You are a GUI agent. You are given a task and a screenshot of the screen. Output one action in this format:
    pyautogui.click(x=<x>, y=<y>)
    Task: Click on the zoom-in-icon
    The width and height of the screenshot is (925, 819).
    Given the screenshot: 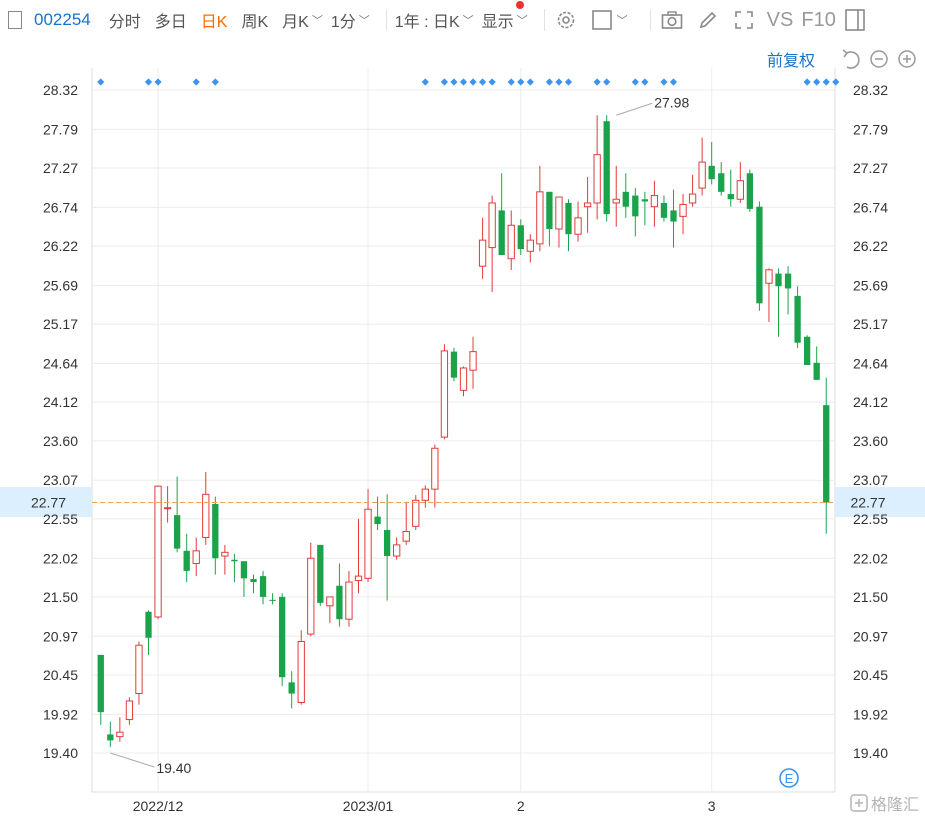 What is the action you would take?
    pyautogui.click(x=907, y=59)
    